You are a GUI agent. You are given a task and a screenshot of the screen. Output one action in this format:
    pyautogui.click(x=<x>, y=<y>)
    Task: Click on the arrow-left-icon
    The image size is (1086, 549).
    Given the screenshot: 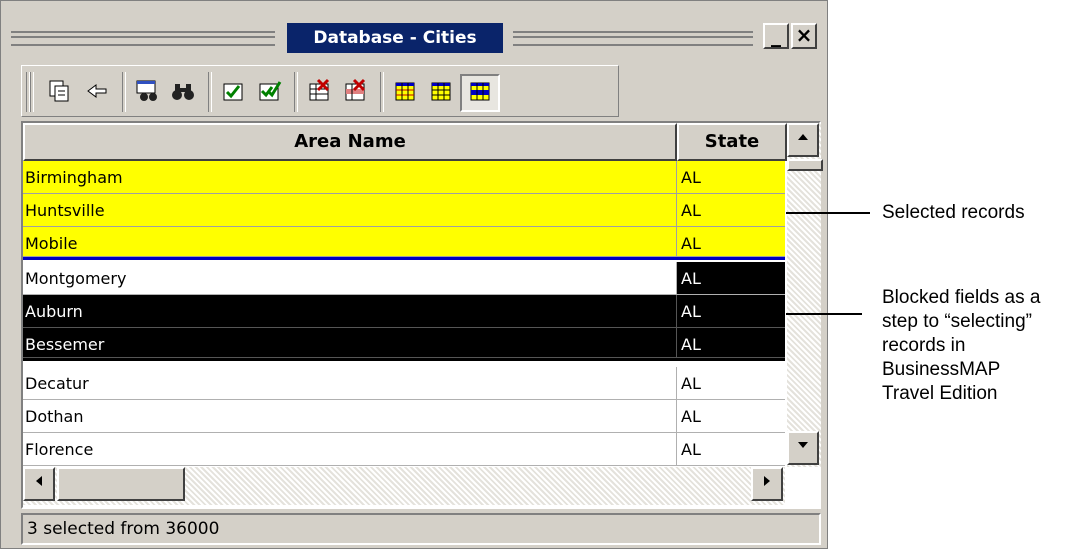 What is the action you would take?
    pyautogui.click(x=39, y=481)
    